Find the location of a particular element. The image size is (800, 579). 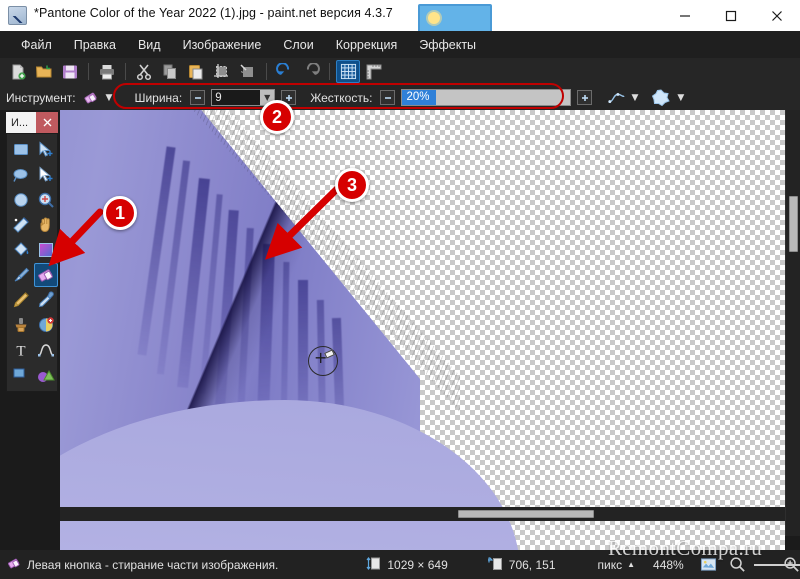

svg-text: T is located at coordinates (20, 352).